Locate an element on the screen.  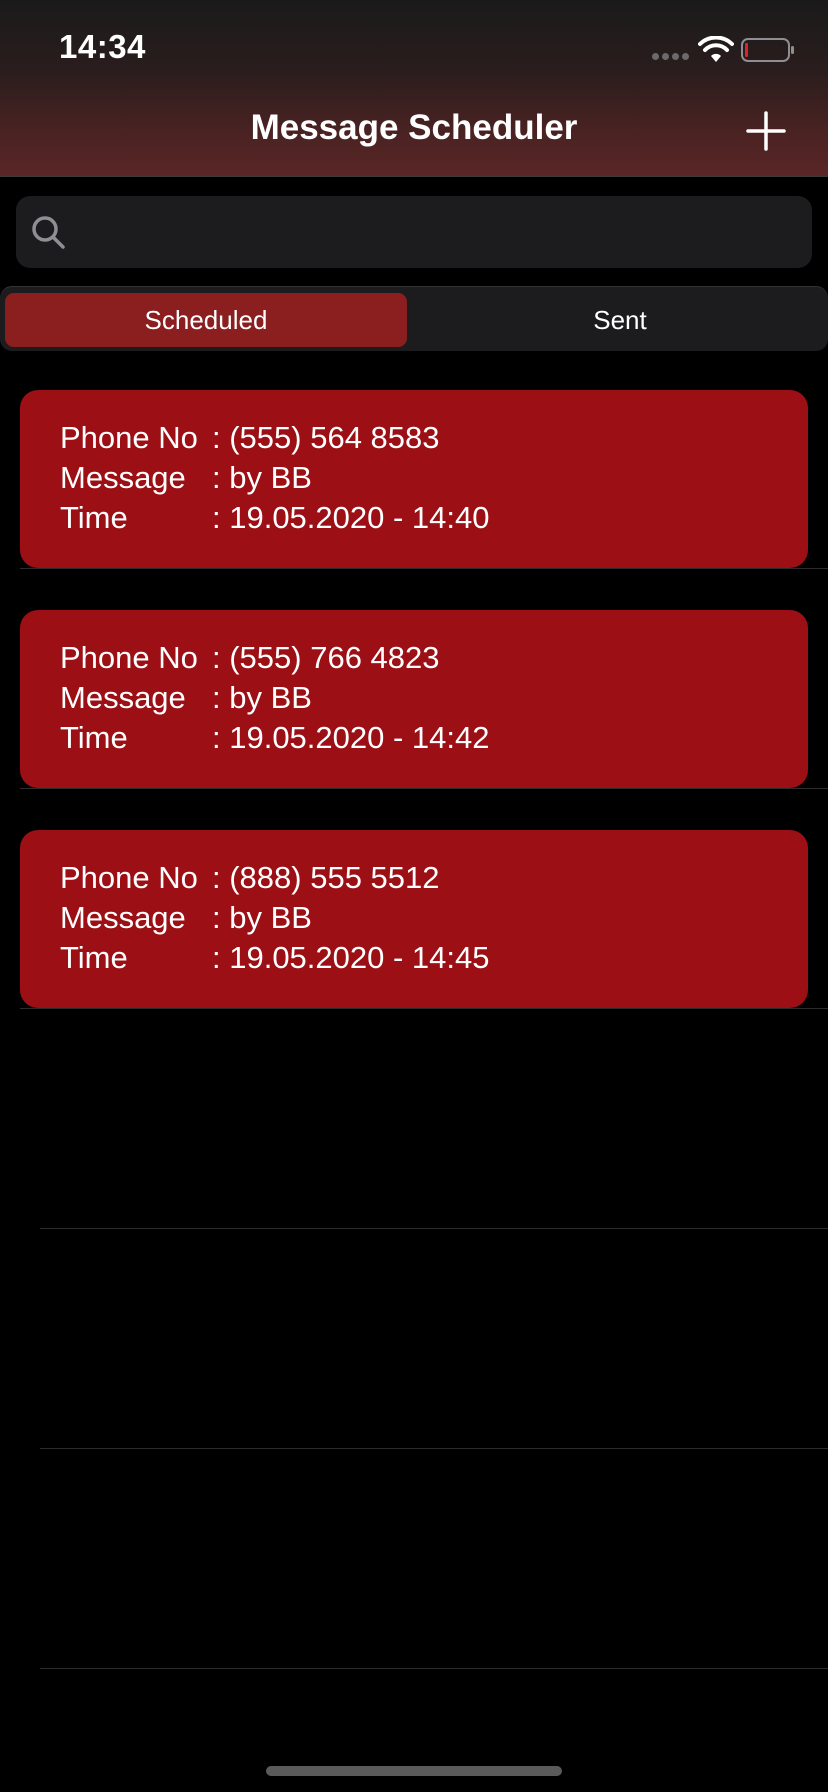
battery-icon is located at coordinates (767, 50).